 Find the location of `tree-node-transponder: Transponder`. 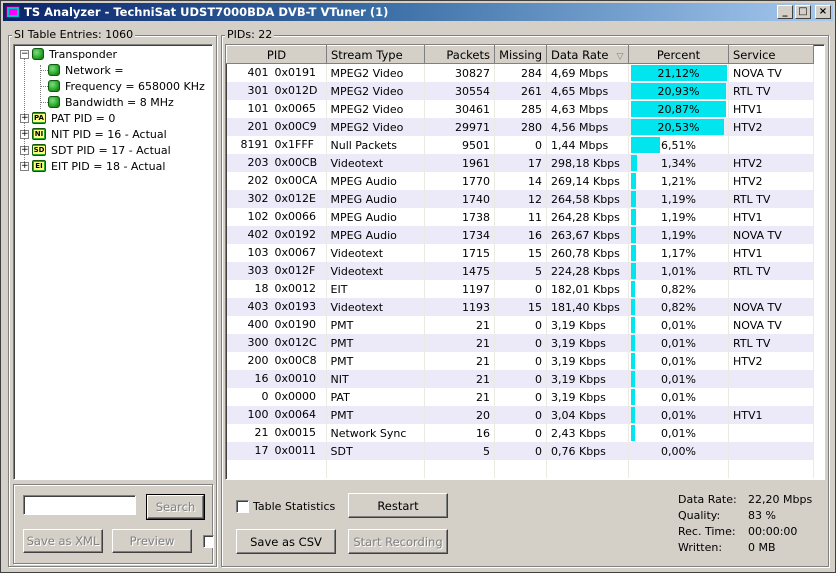

tree-node-transponder: Transponder is located at coordinates (74, 54).